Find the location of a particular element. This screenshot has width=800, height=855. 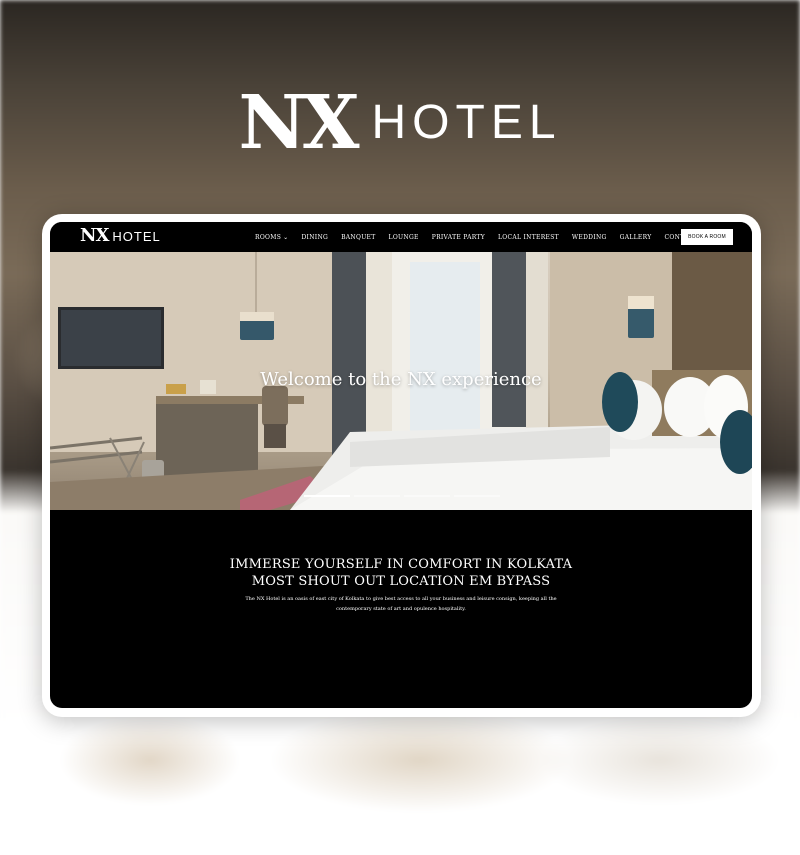

menu-item-label: LOCAL INTEREST is located at coordinates (528, 237).